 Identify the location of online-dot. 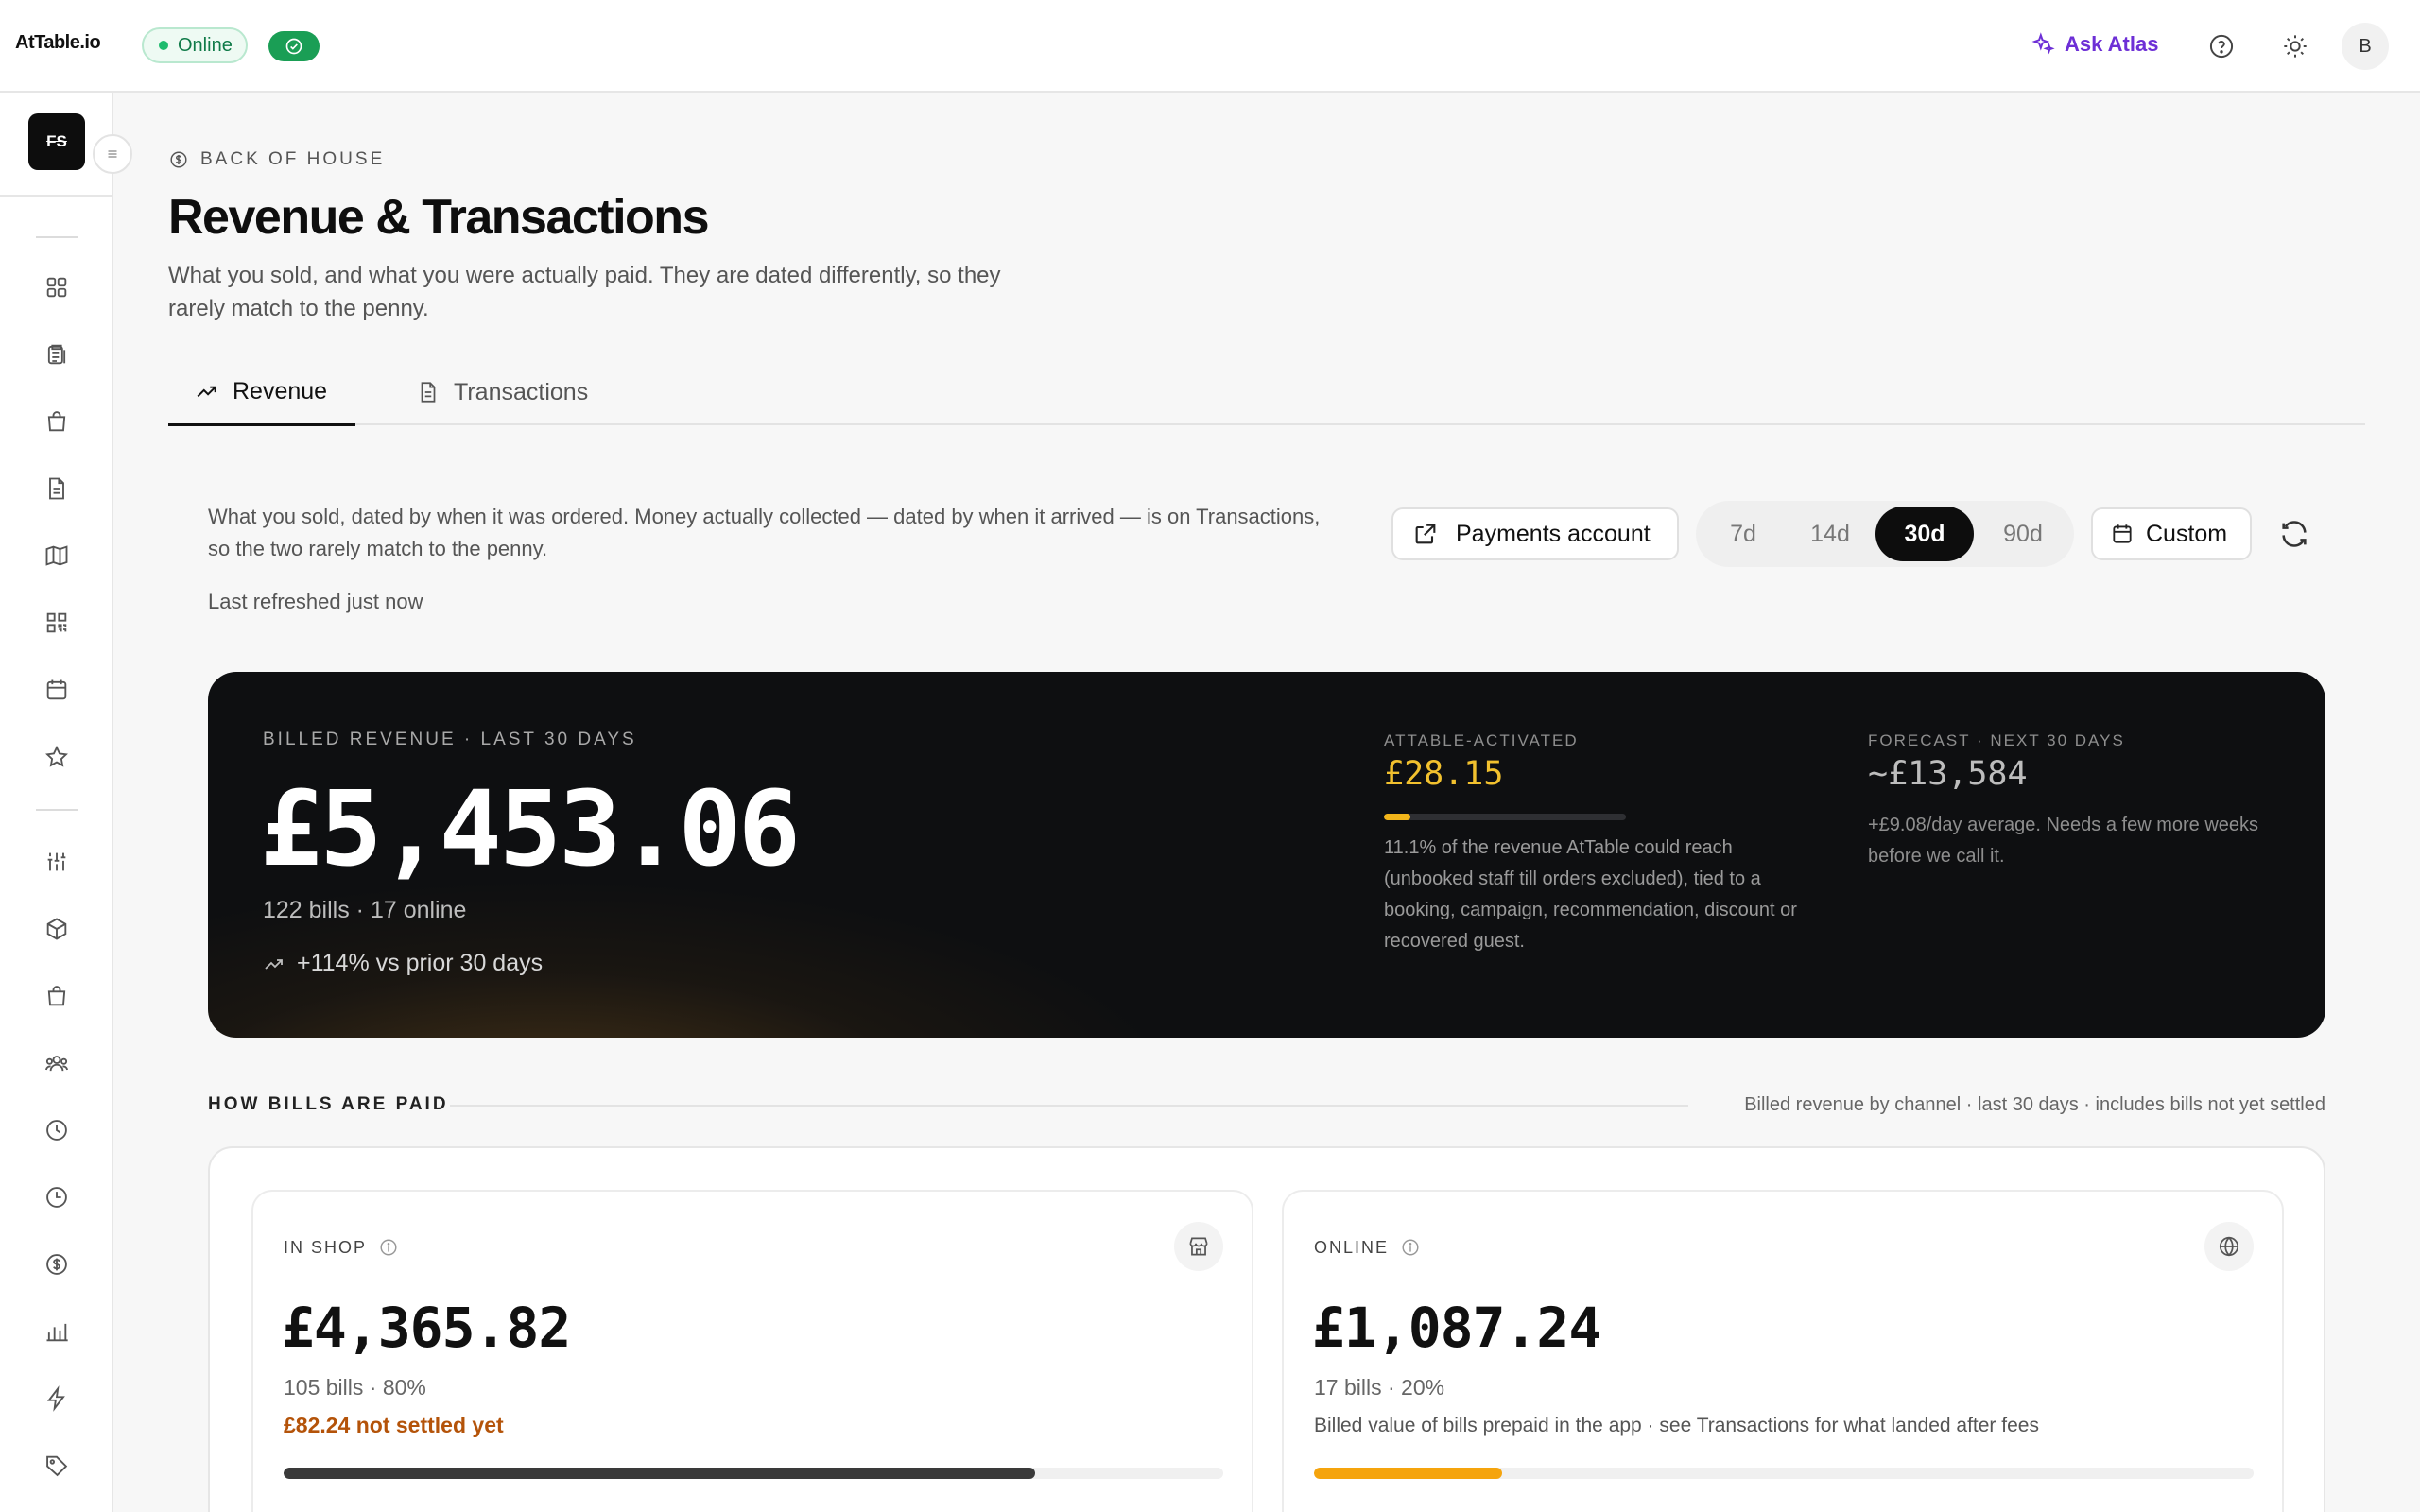
(163, 45).